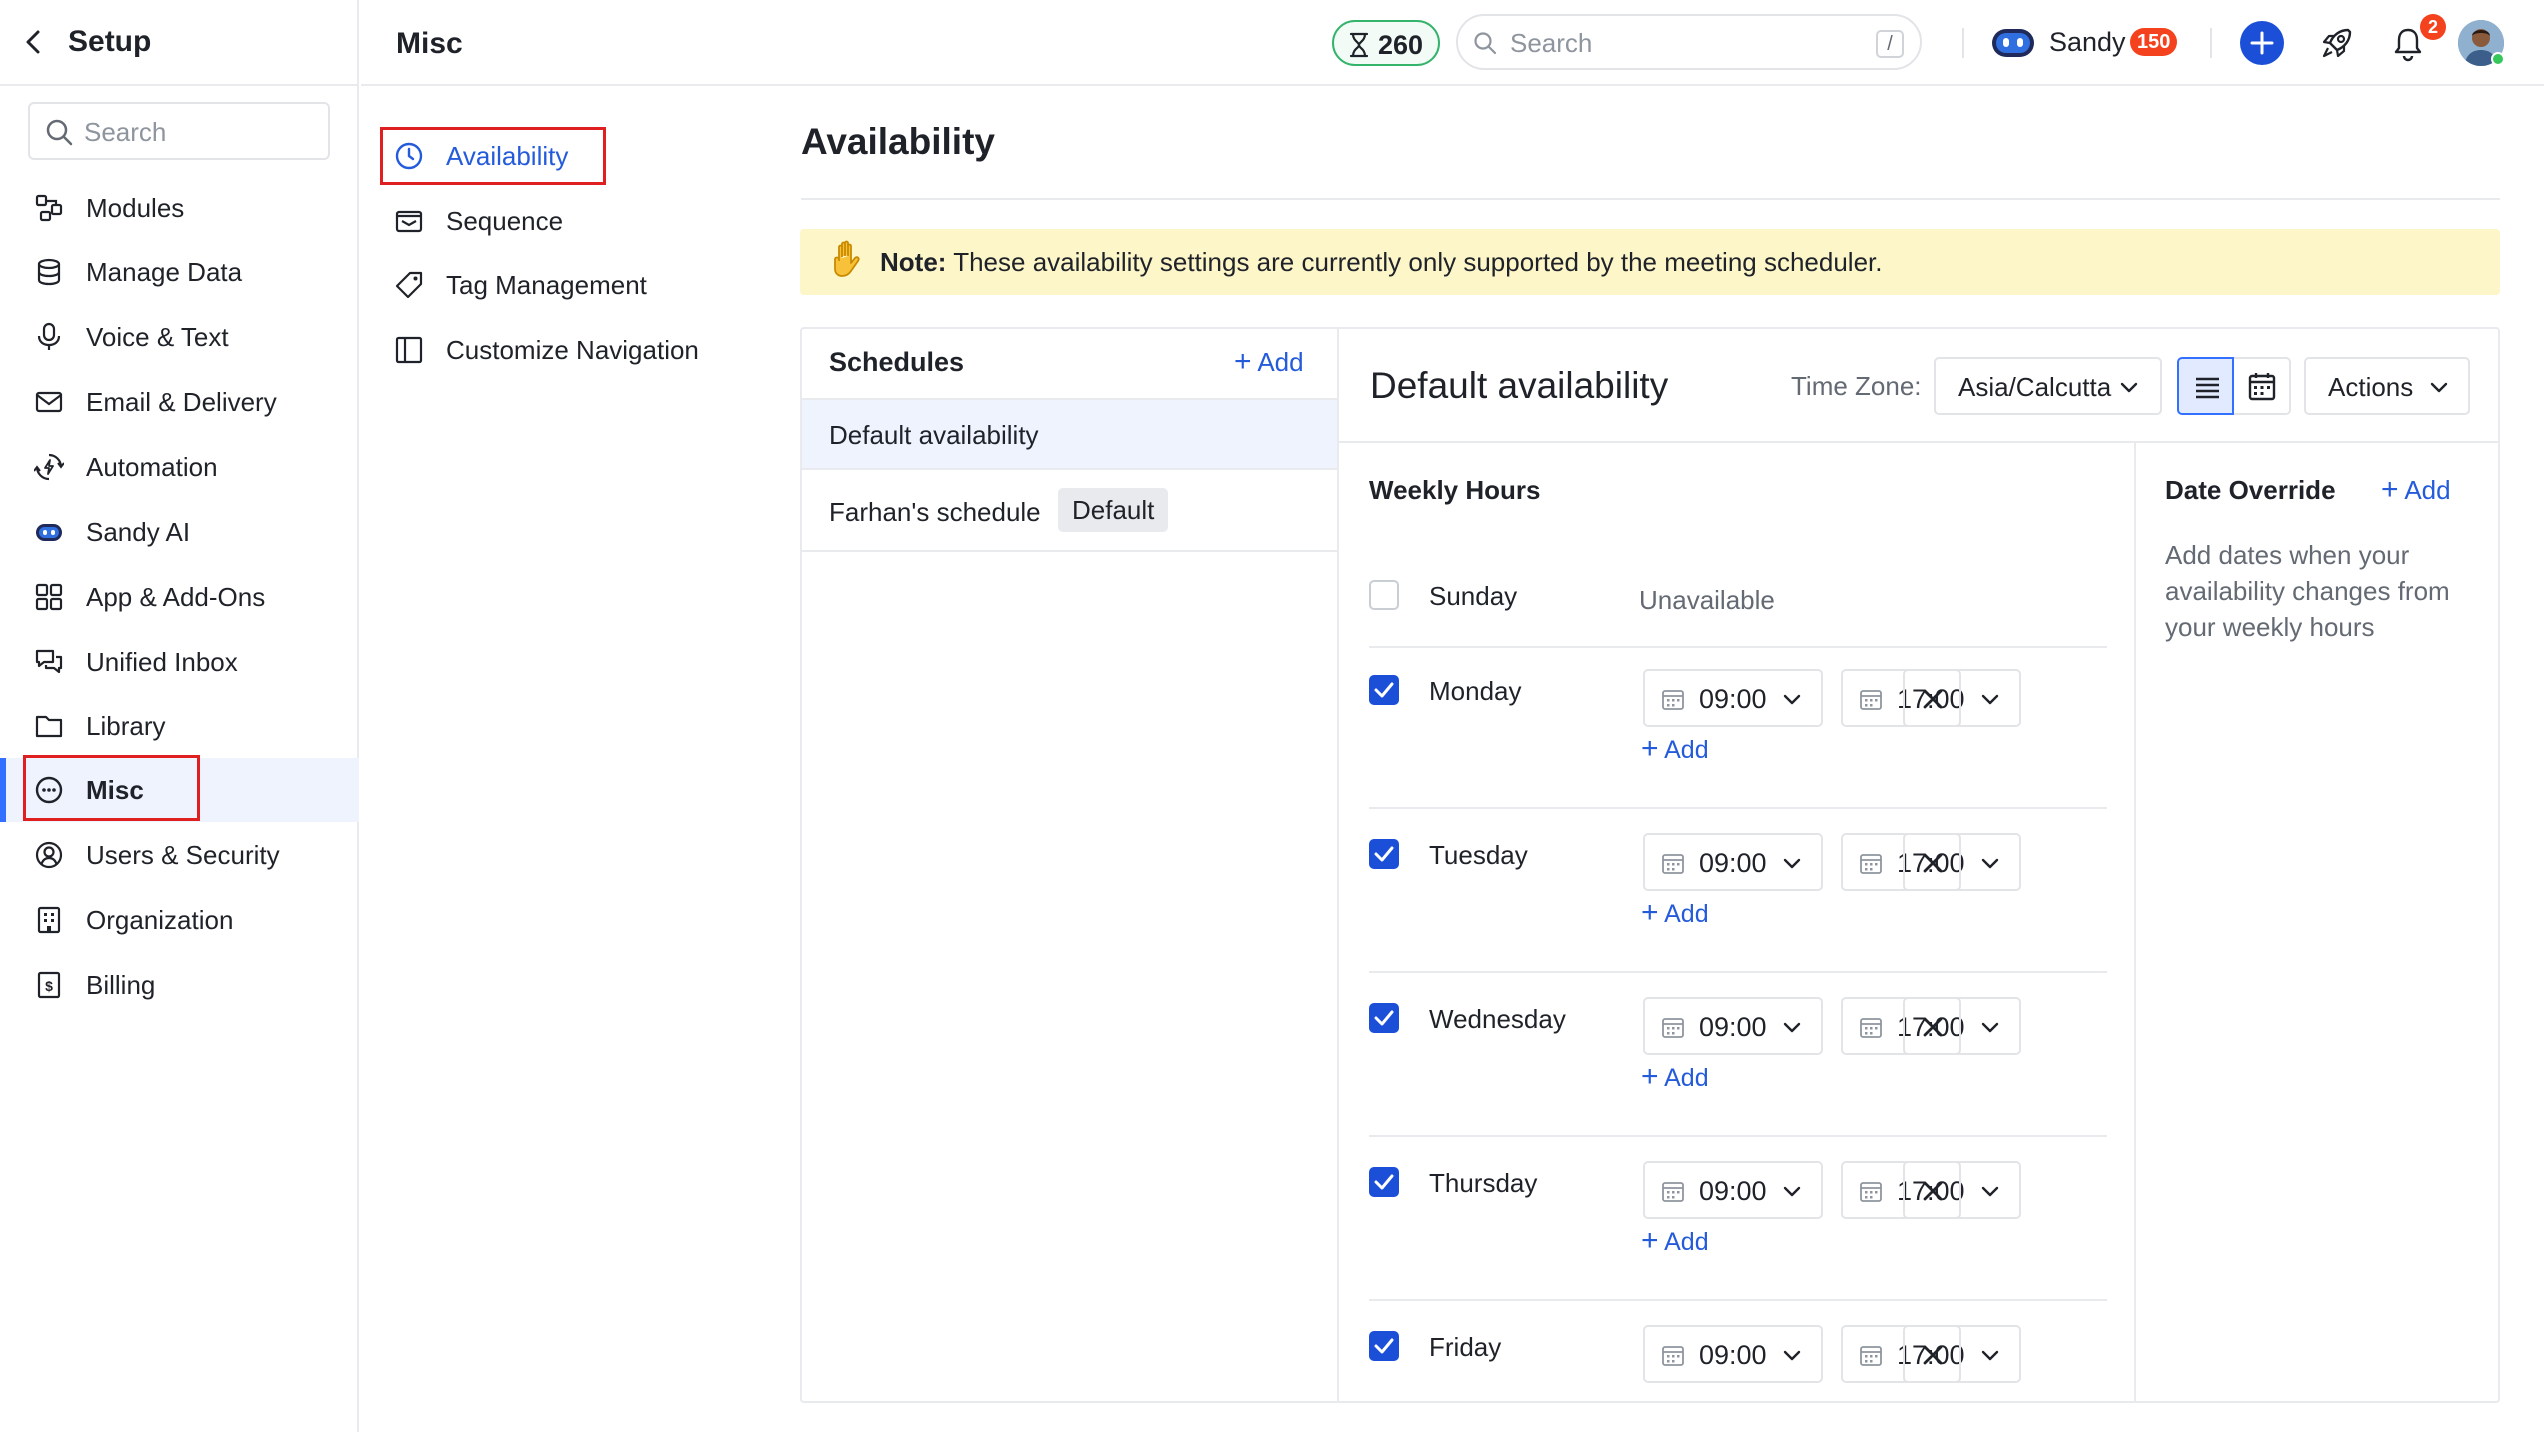 The image size is (2544, 1432). I want to click on rocket-icon, so click(2337, 43).